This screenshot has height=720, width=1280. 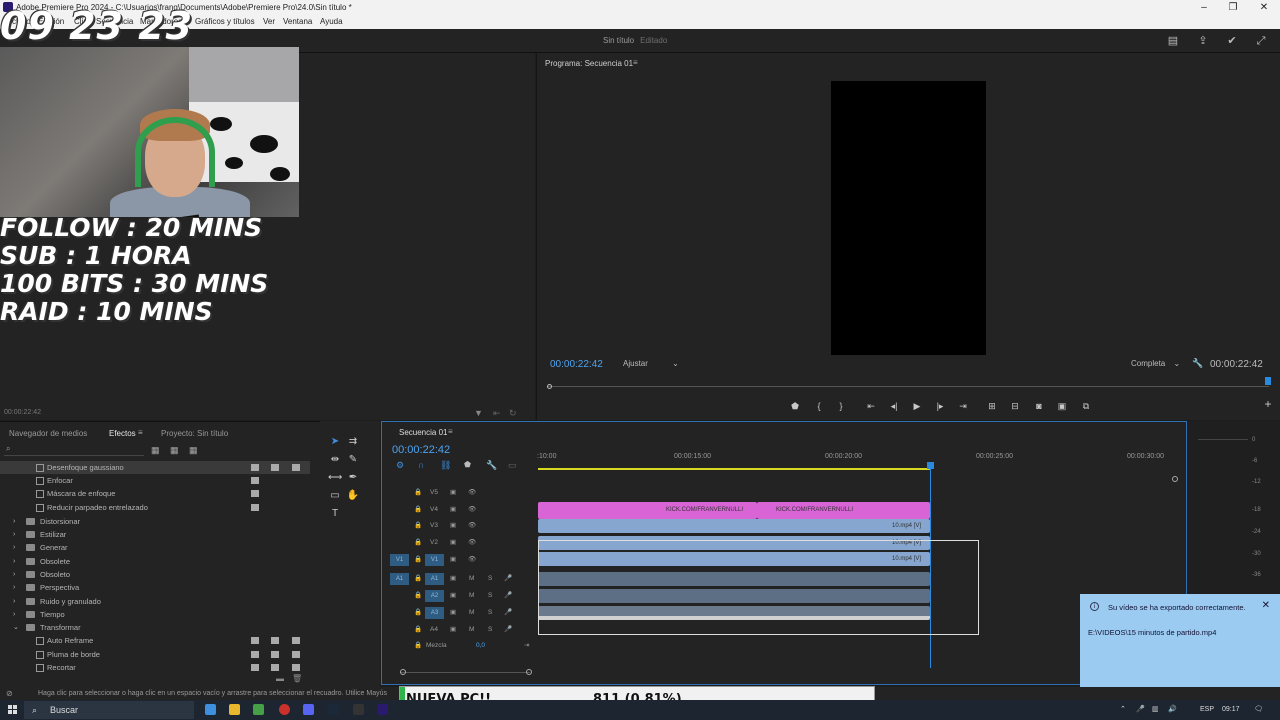 I want to click on filter-icon: ▼, so click(x=478, y=413).